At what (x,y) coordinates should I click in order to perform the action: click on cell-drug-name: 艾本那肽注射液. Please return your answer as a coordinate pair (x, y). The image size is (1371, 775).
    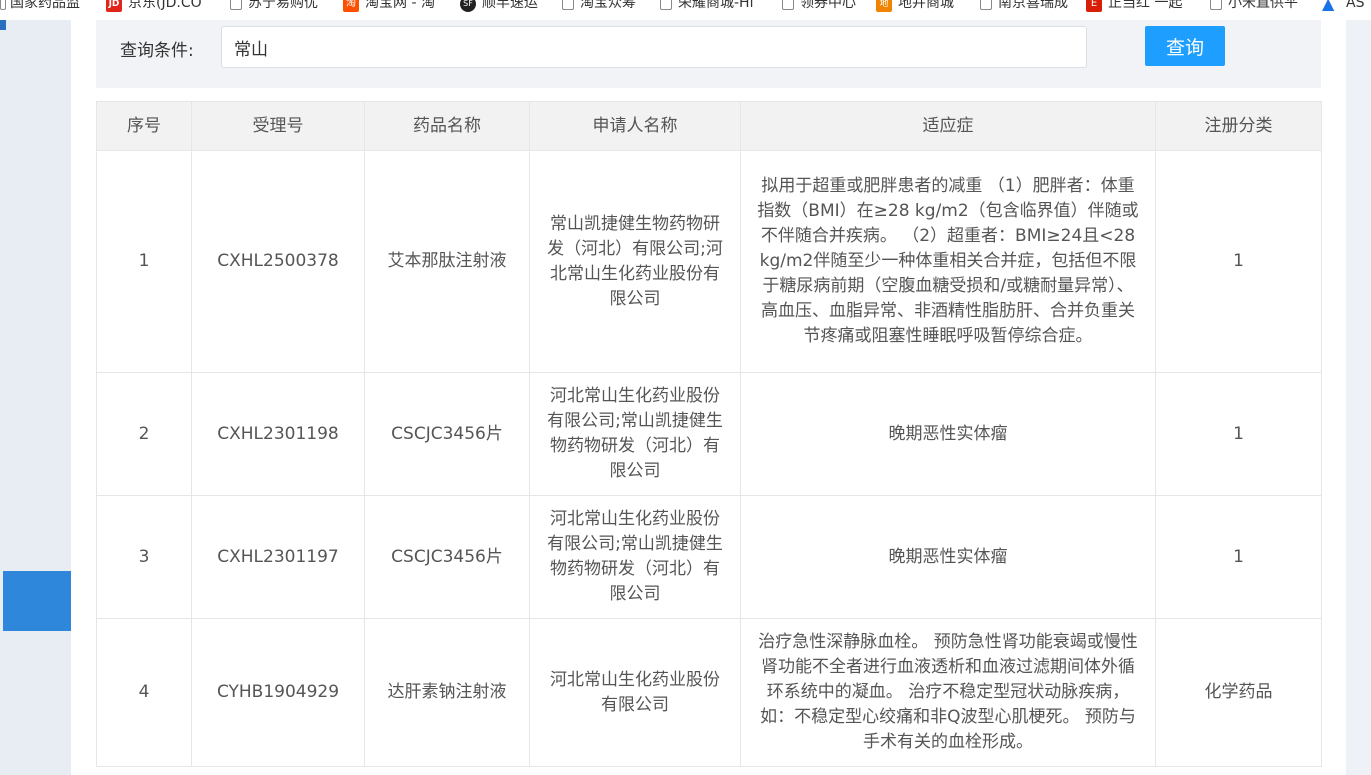
    Looking at the image, I should click on (447, 261).